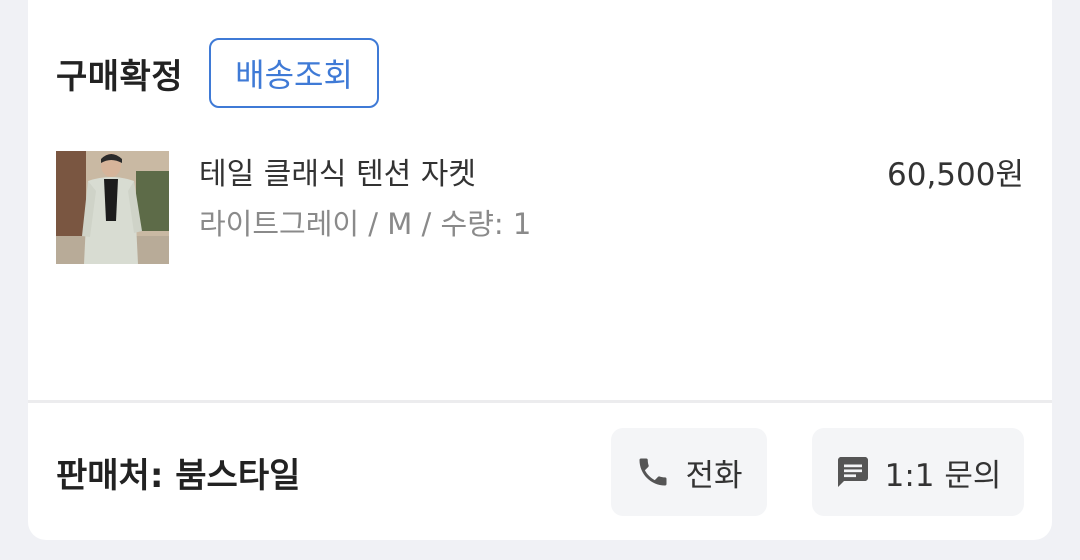  I want to click on seller-name: 판매처: 붐스타일, so click(178, 476).